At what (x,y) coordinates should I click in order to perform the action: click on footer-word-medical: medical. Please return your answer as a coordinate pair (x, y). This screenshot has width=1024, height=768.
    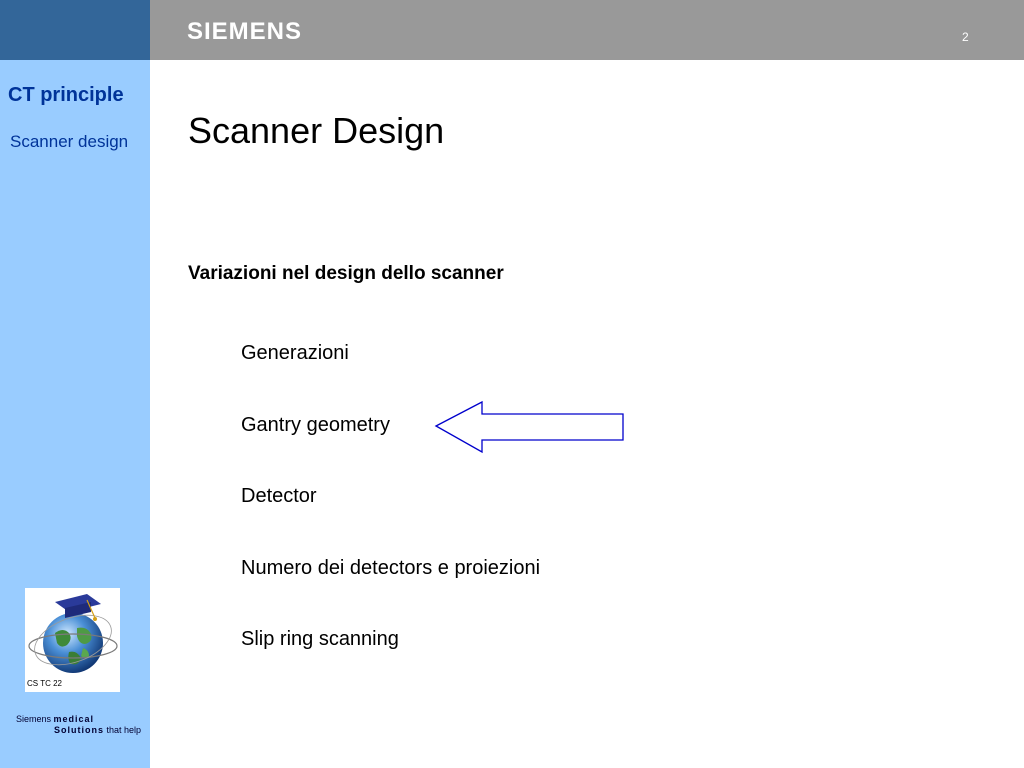
    Looking at the image, I should click on (74, 719).